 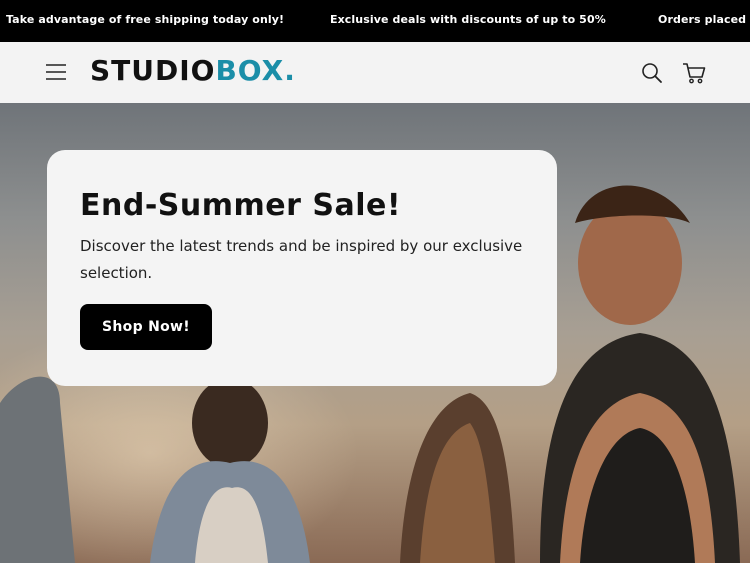 What do you see at coordinates (146, 327) in the screenshot?
I see `shop-now-button: Shop Now!` at bounding box center [146, 327].